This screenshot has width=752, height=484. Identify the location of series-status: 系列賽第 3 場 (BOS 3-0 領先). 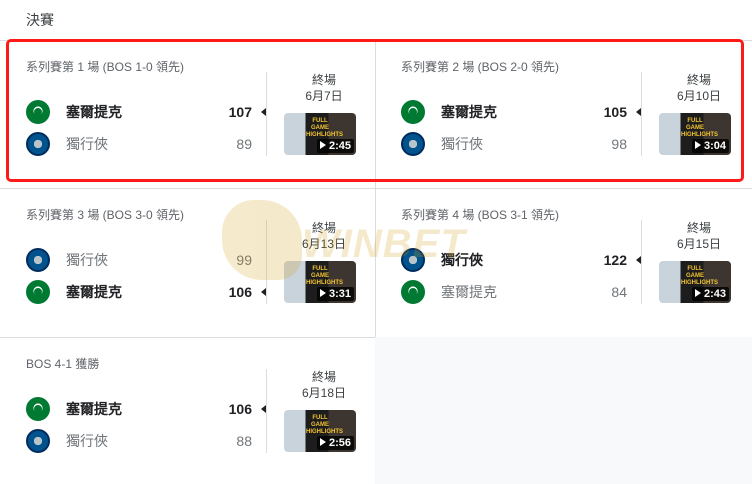
(105, 215).